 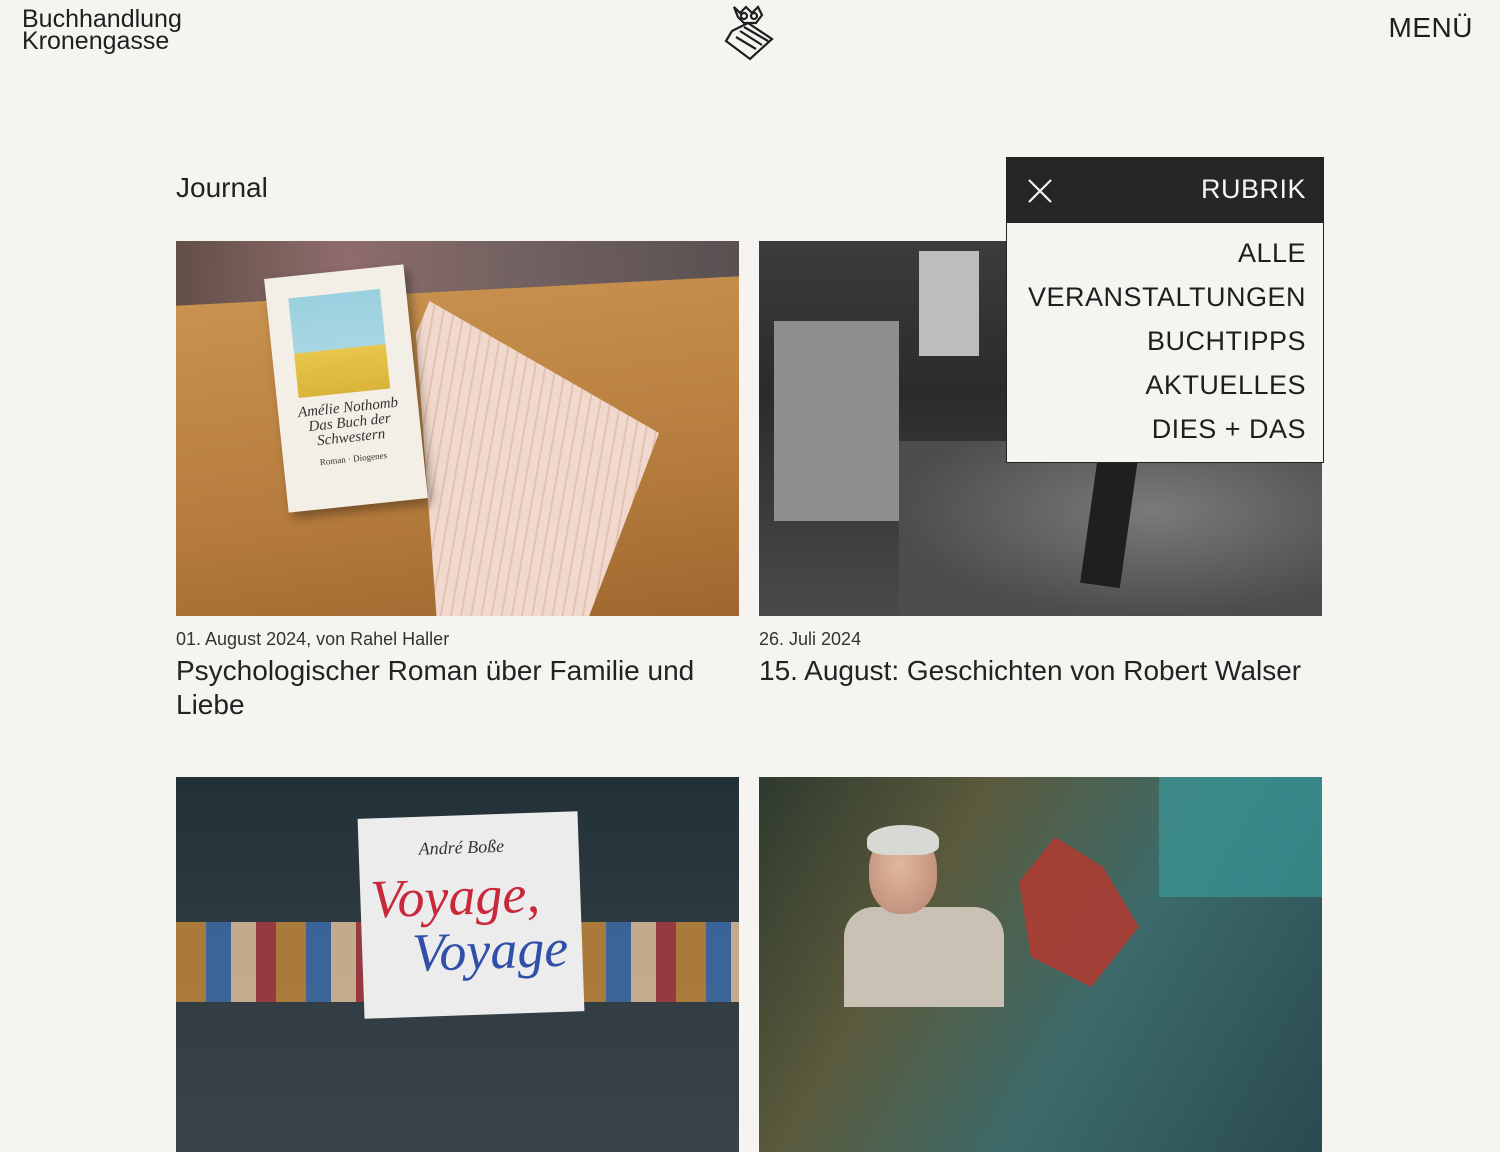 I want to click on menu-button: MENÜ, so click(x=1431, y=28).